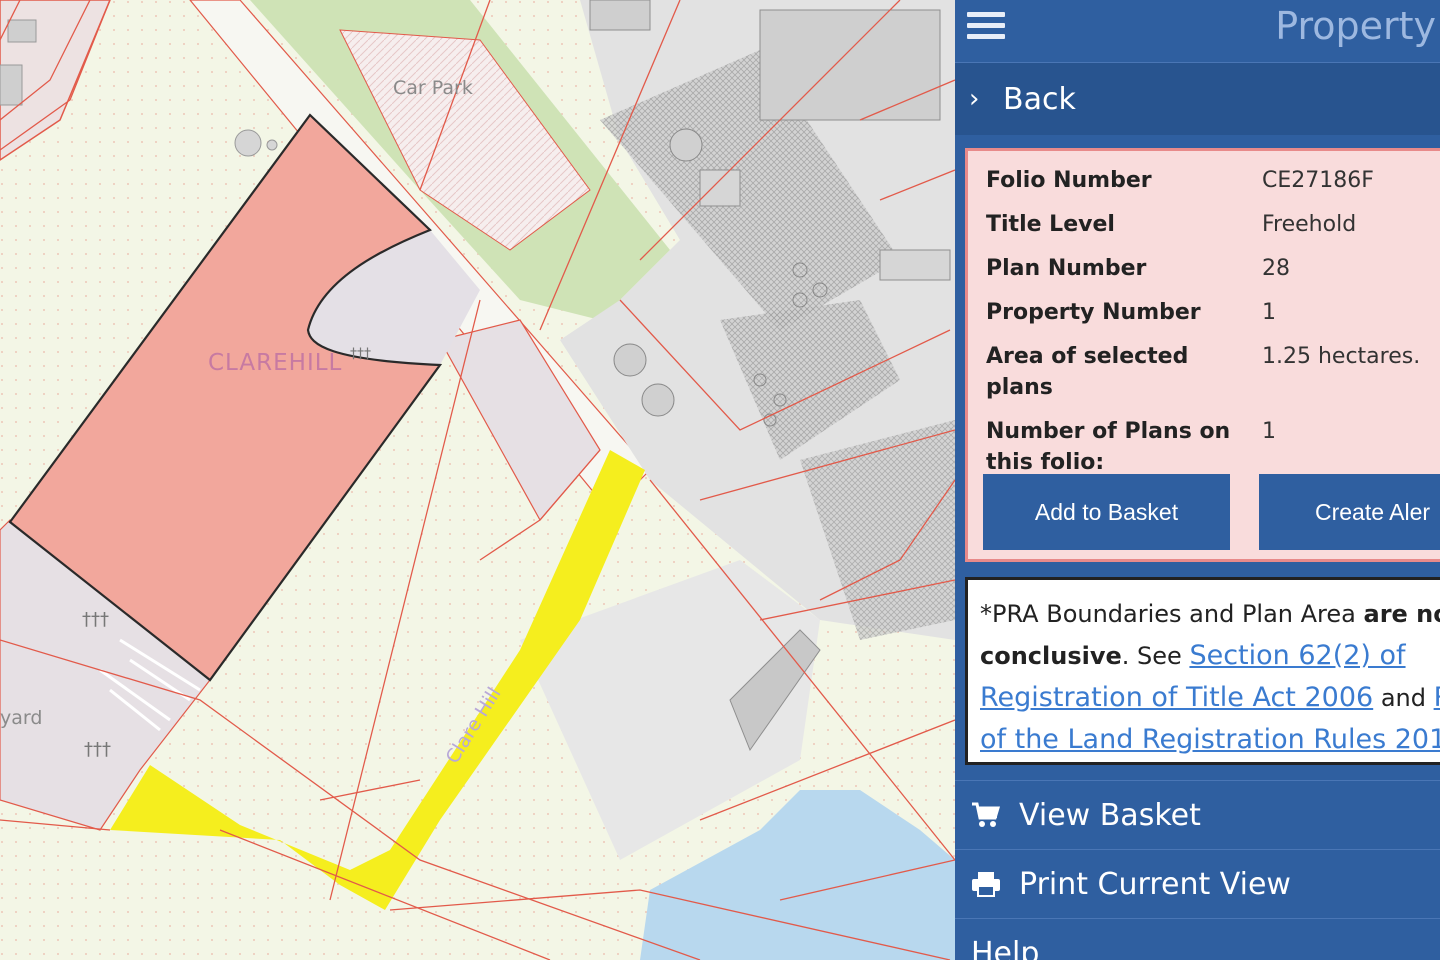  What do you see at coordinates (1110, 815) in the screenshot?
I see `view-basket-label: View Basket` at bounding box center [1110, 815].